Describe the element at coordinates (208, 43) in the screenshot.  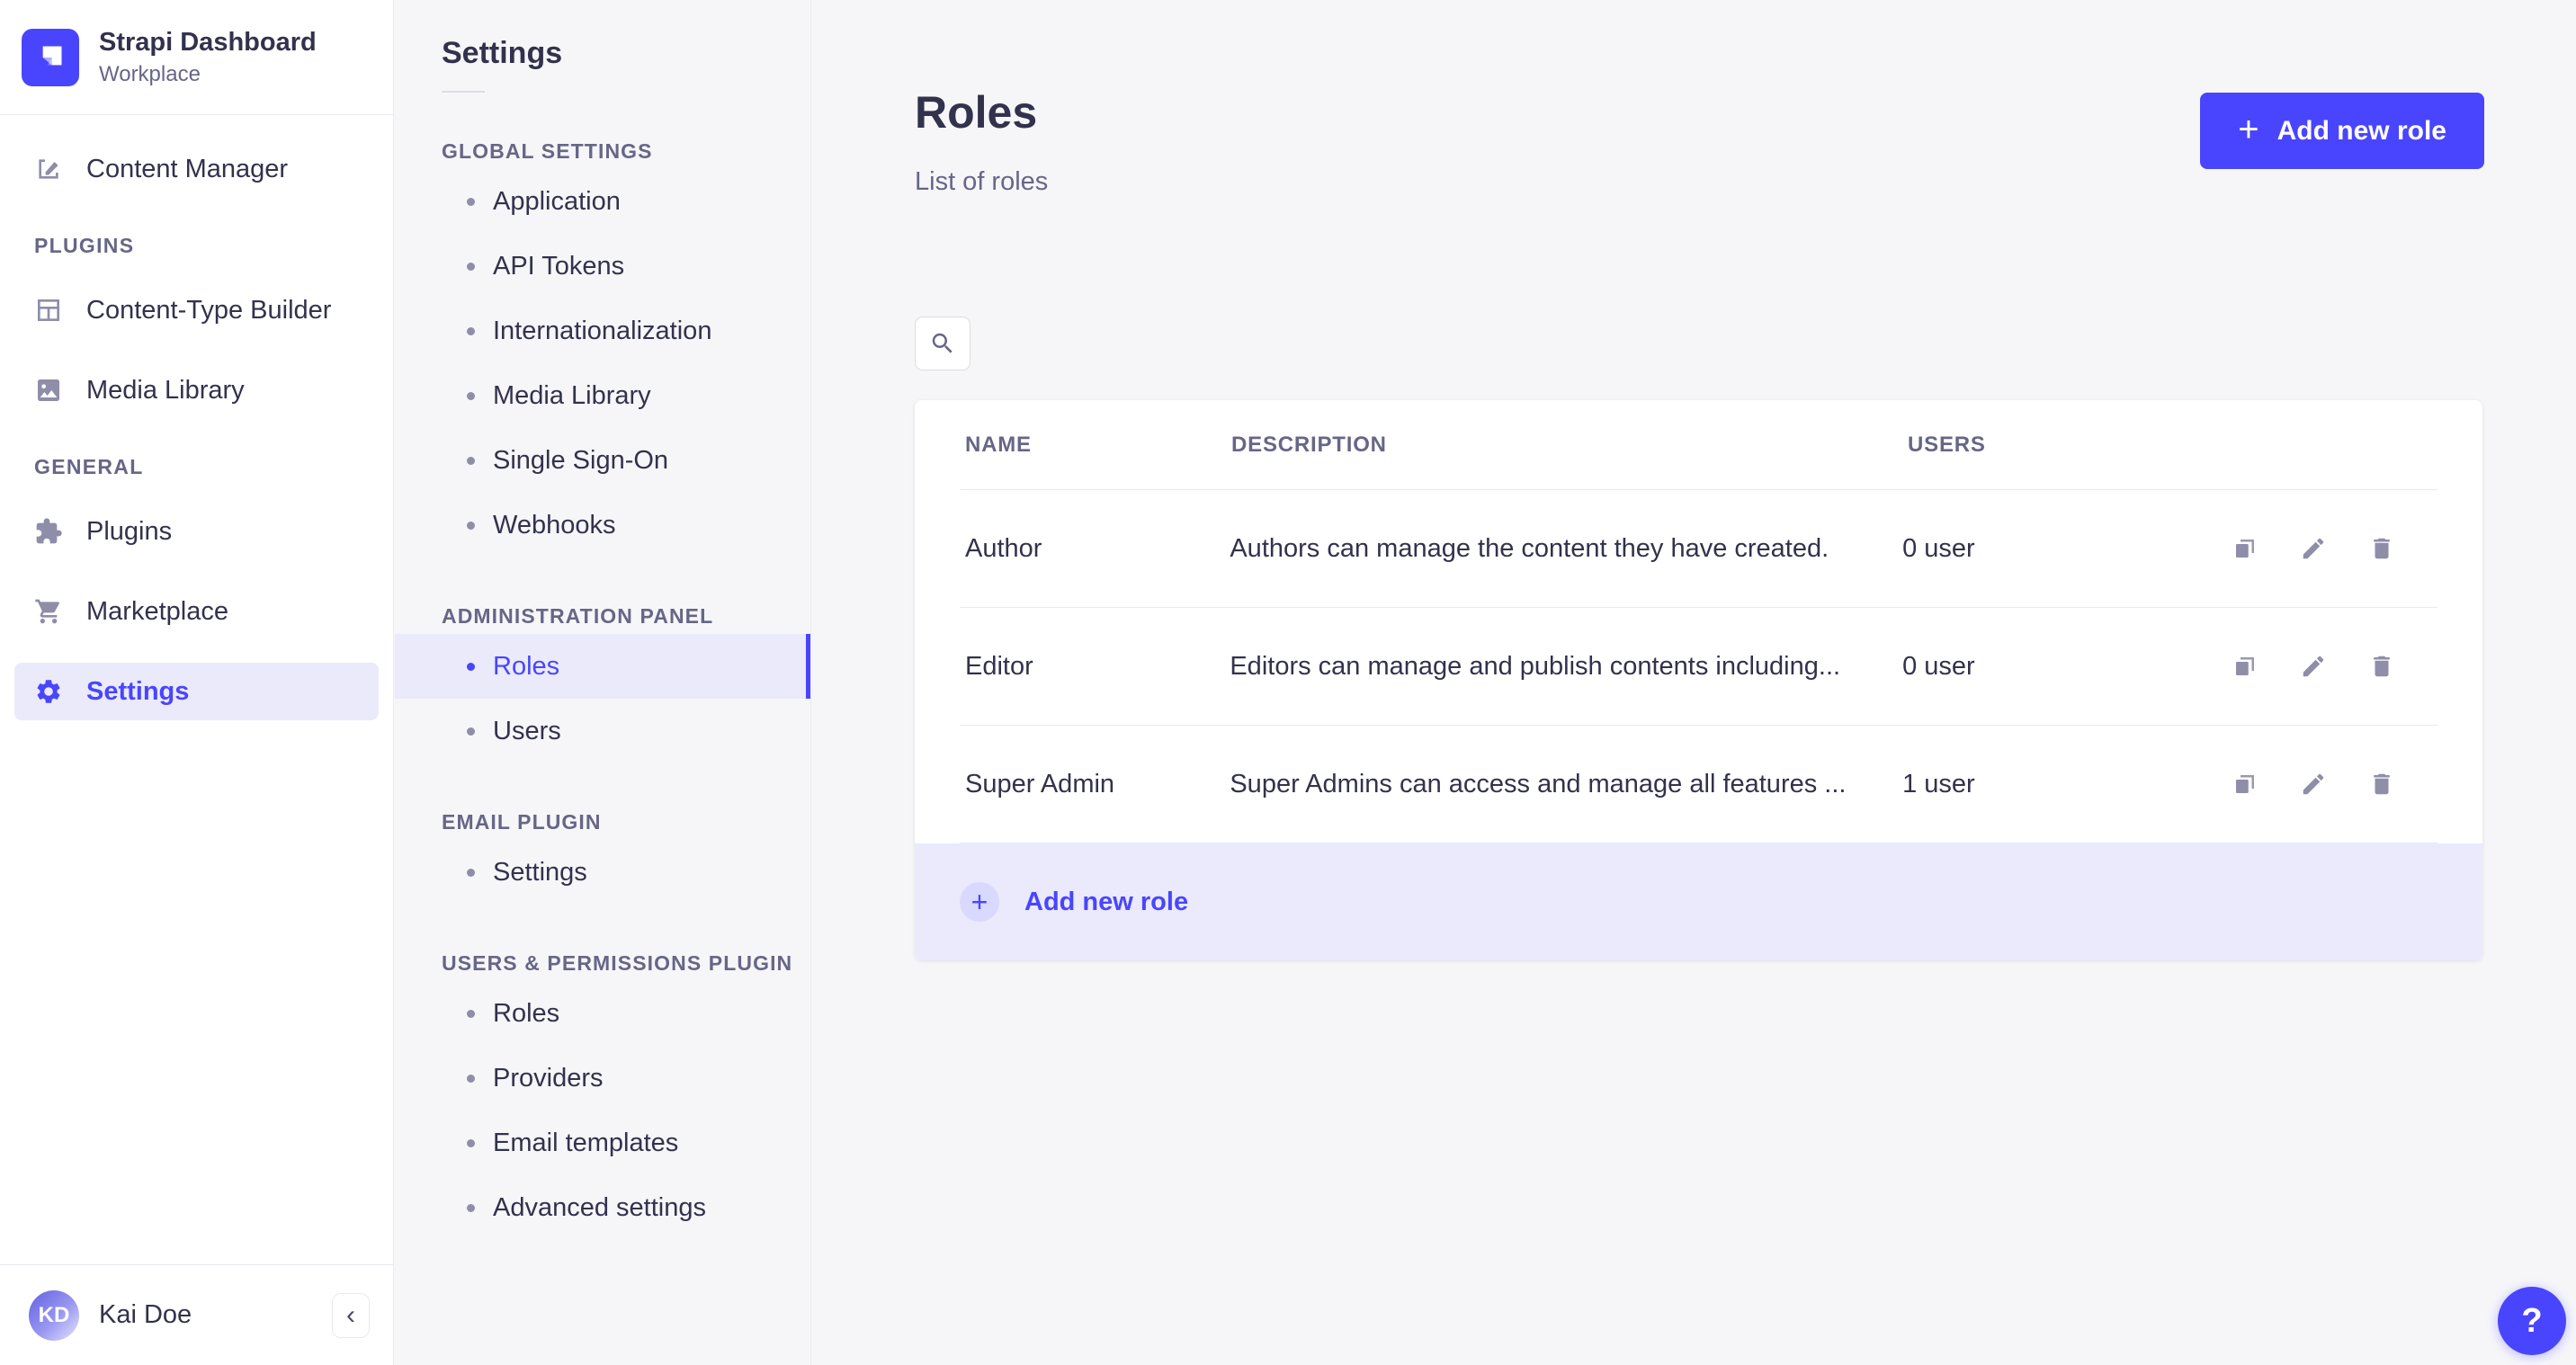
I see `app-title: Strapi Dashboard` at that location.